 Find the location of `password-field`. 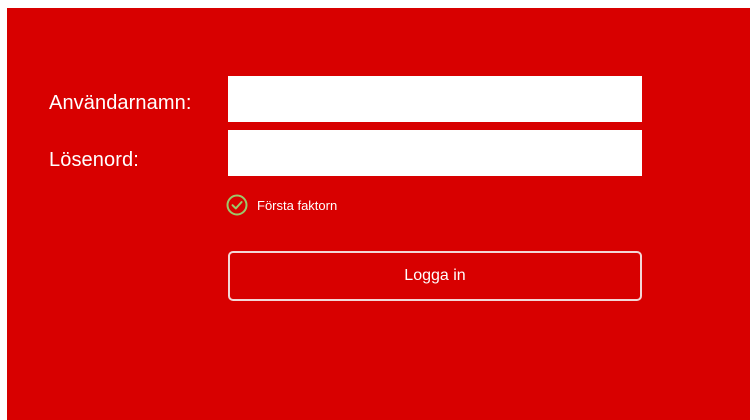

password-field is located at coordinates (435, 153).